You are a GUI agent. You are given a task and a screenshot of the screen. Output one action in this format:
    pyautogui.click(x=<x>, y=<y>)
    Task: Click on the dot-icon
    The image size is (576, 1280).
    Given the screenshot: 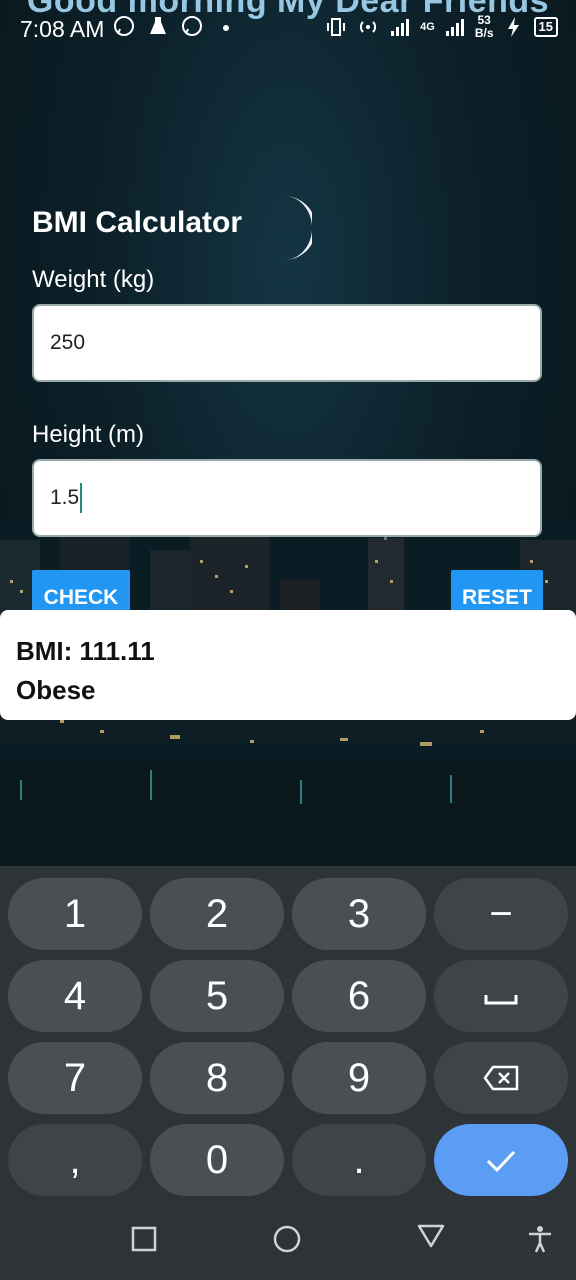 What is the action you would take?
    pyautogui.click(x=226, y=28)
    